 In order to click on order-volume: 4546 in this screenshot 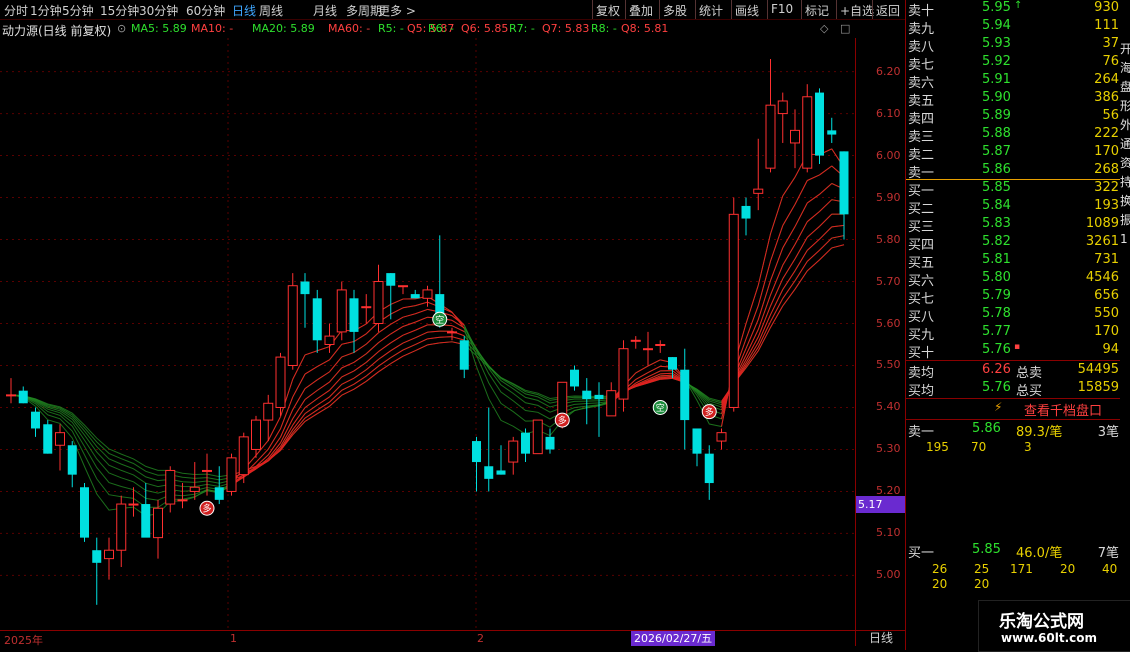, I will do `click(1102, 277)`.